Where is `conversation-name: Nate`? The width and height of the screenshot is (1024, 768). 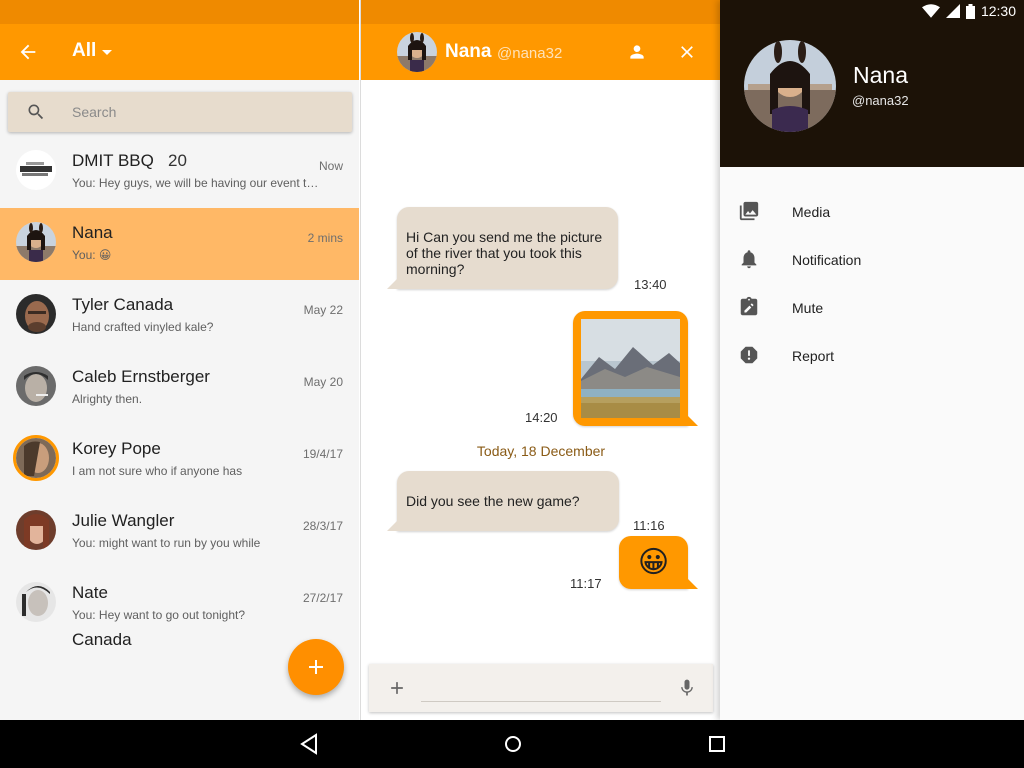 conversation-name: Nate is located at coordinates (90, 592).